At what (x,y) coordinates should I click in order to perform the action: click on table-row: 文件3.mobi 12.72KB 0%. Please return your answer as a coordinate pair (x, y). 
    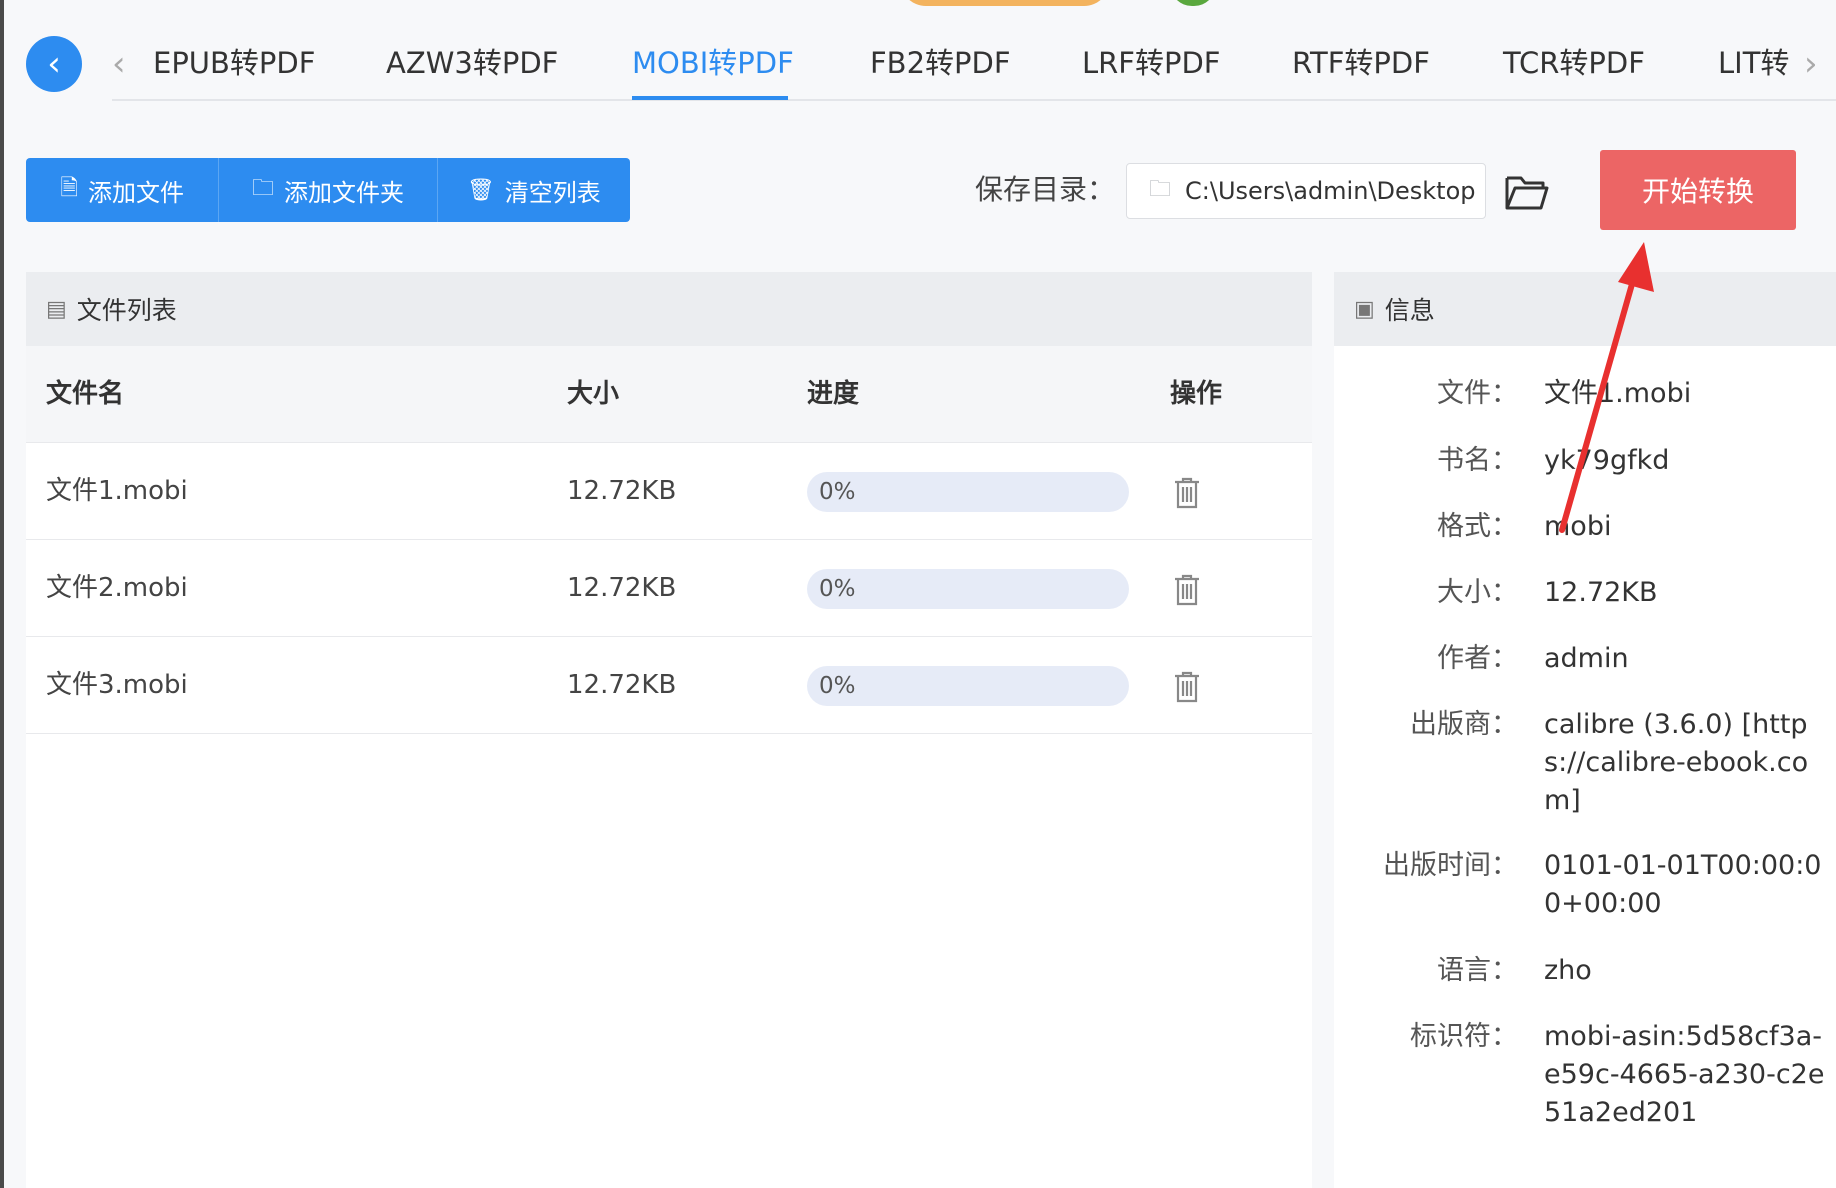
    Looking at the image, I should click on (669, 685).